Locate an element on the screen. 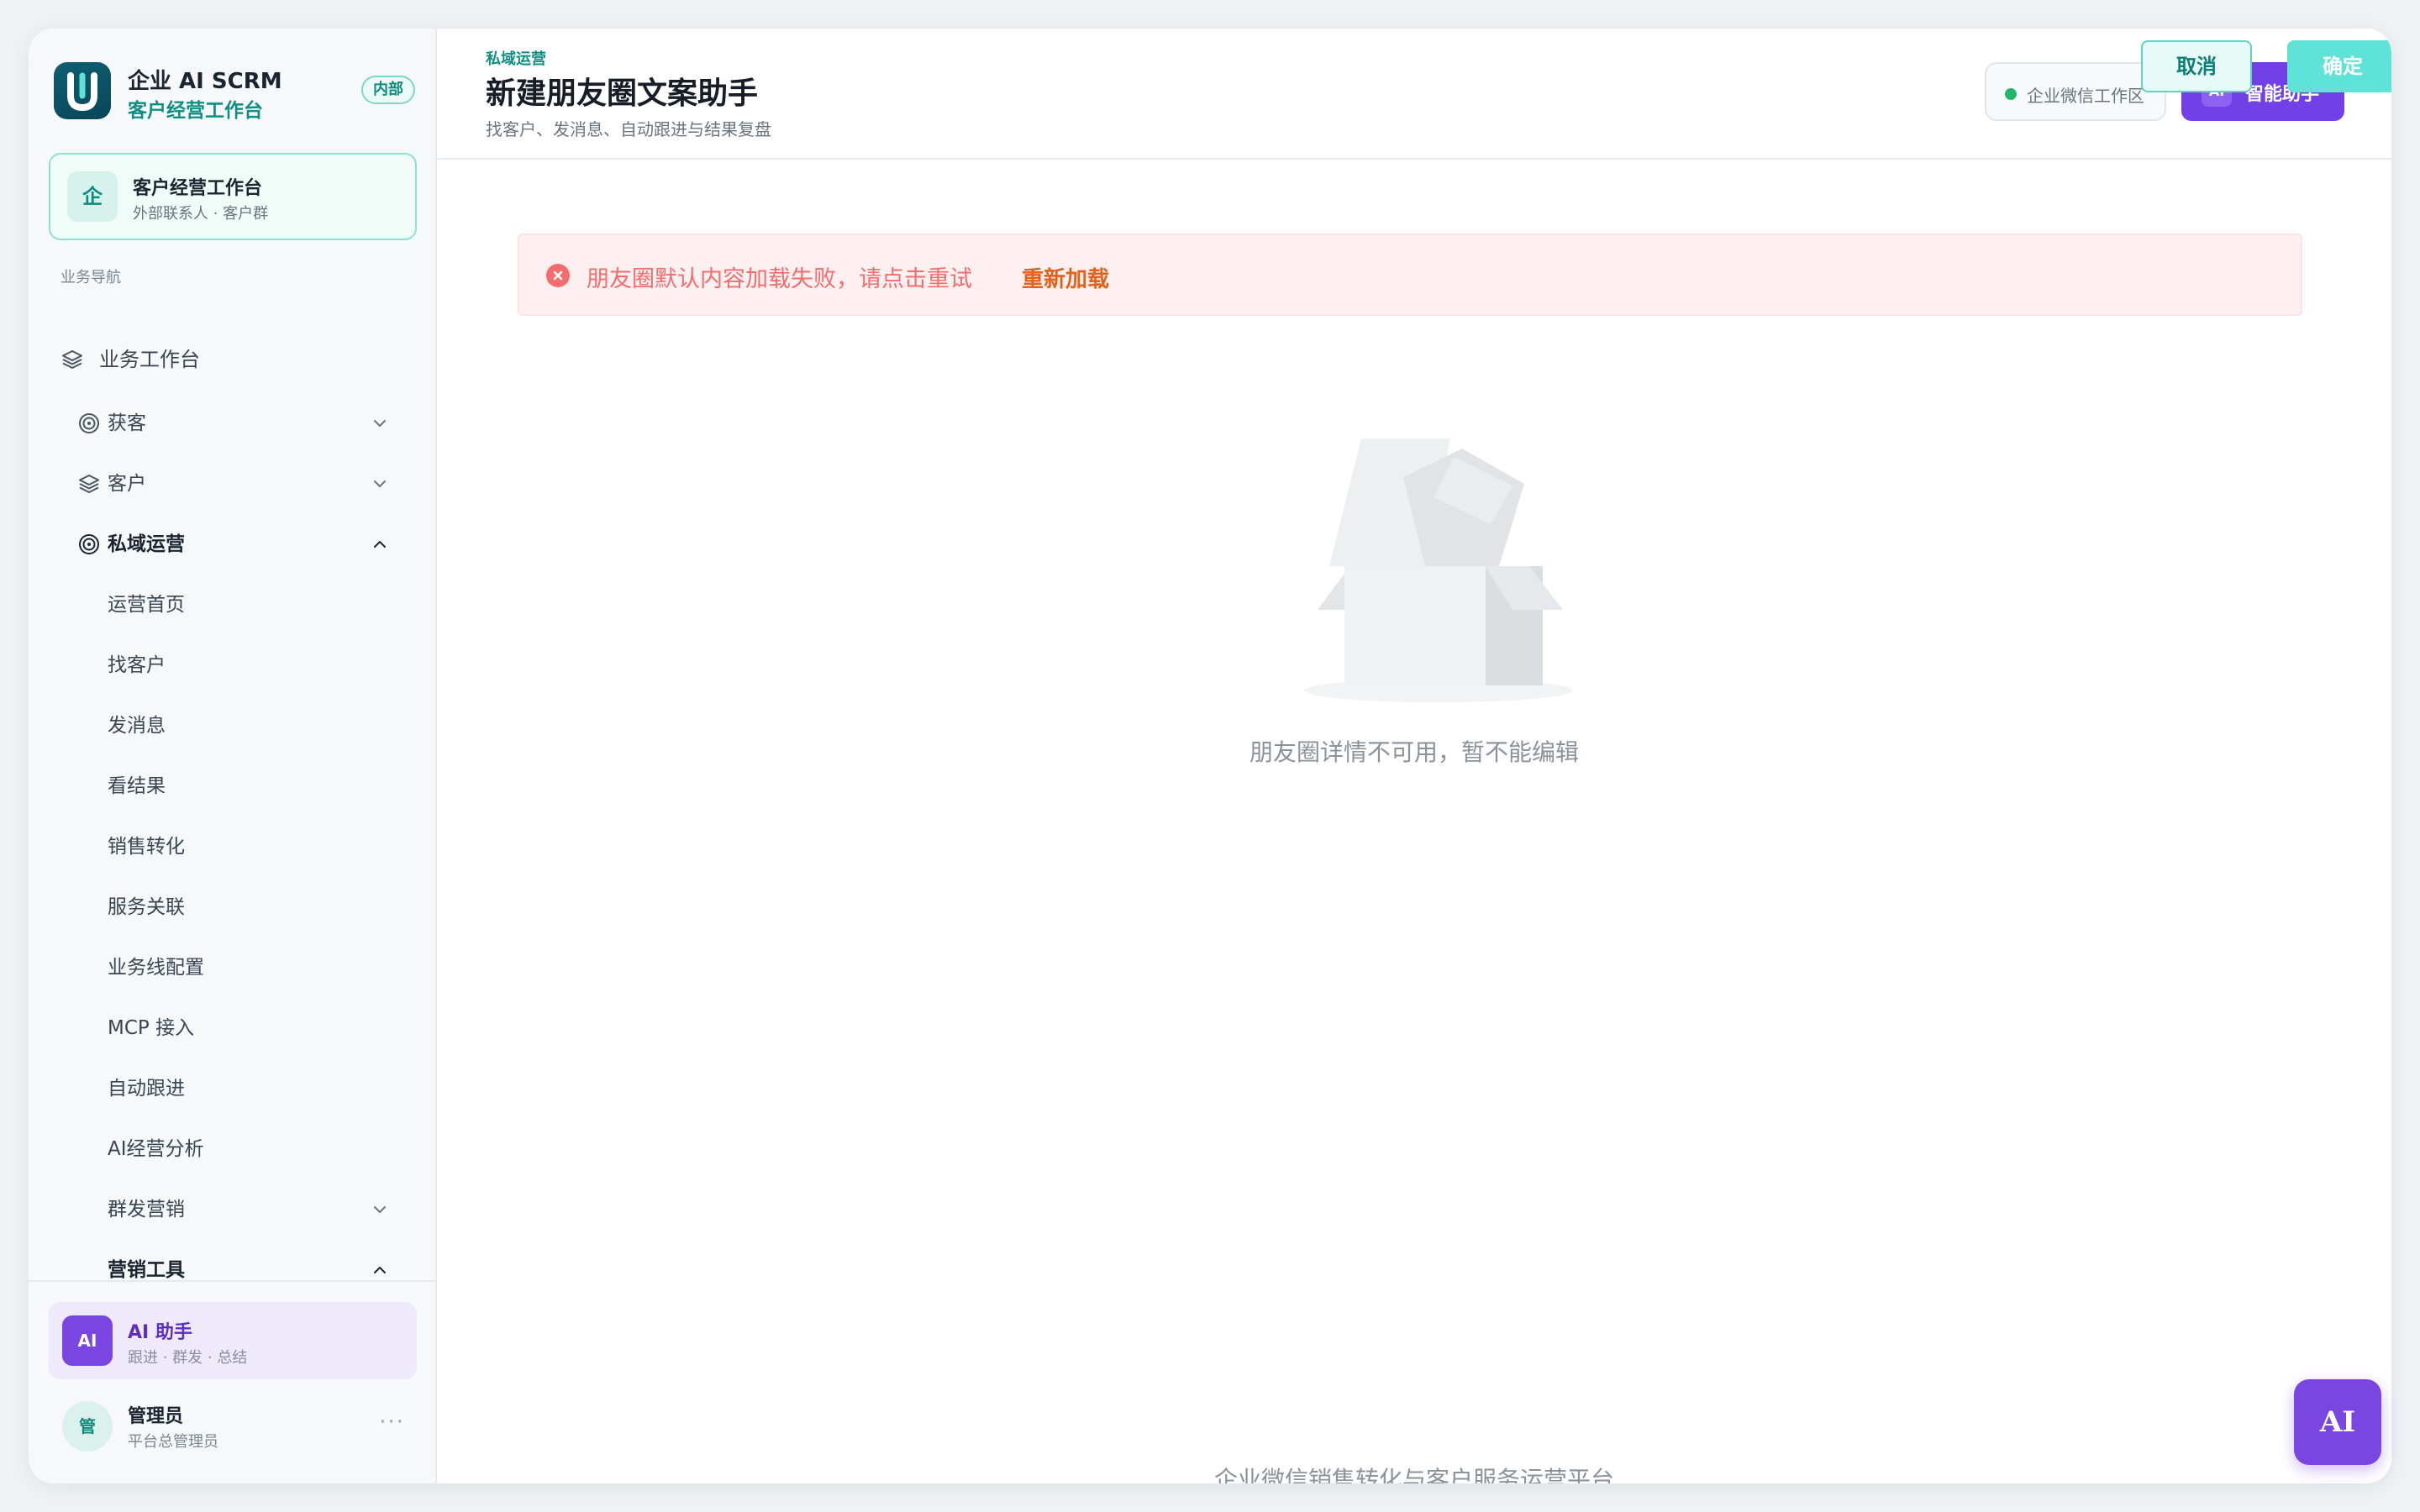  sidebar-subitem-label: 销售转化 is located at coordinates (146, 847).